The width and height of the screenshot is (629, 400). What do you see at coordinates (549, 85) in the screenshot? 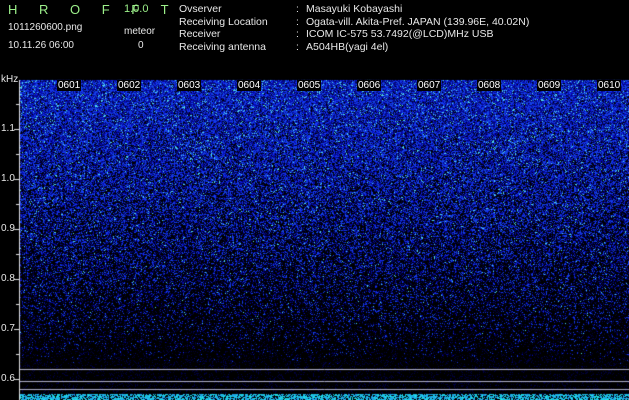
I see `time-label: 0609` at bounding box center [549, 85].